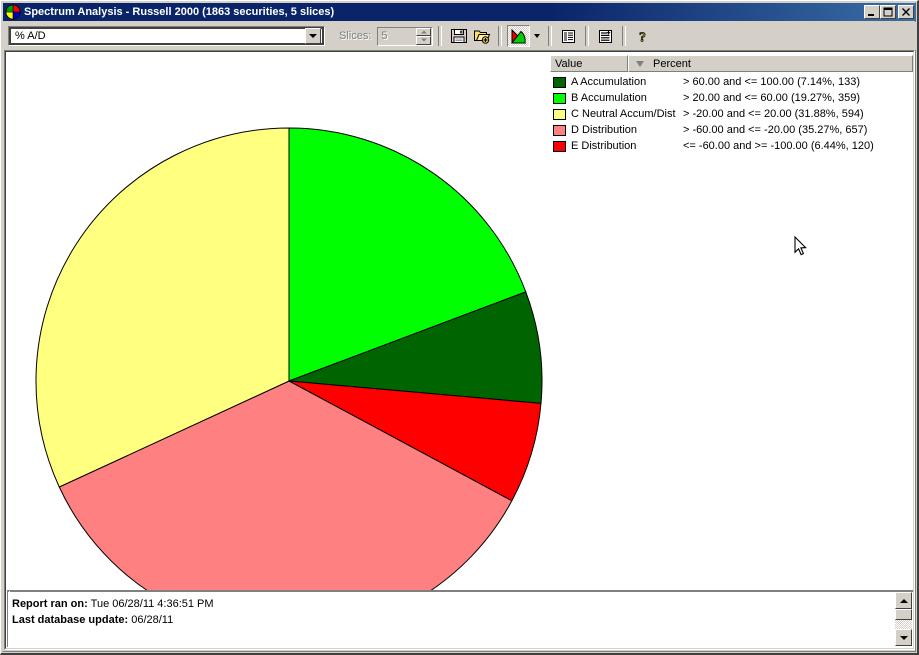  Describe the element at coordinates (604, 146) in the screenshot. I see `legend-row-label: E Distribution` at that location.